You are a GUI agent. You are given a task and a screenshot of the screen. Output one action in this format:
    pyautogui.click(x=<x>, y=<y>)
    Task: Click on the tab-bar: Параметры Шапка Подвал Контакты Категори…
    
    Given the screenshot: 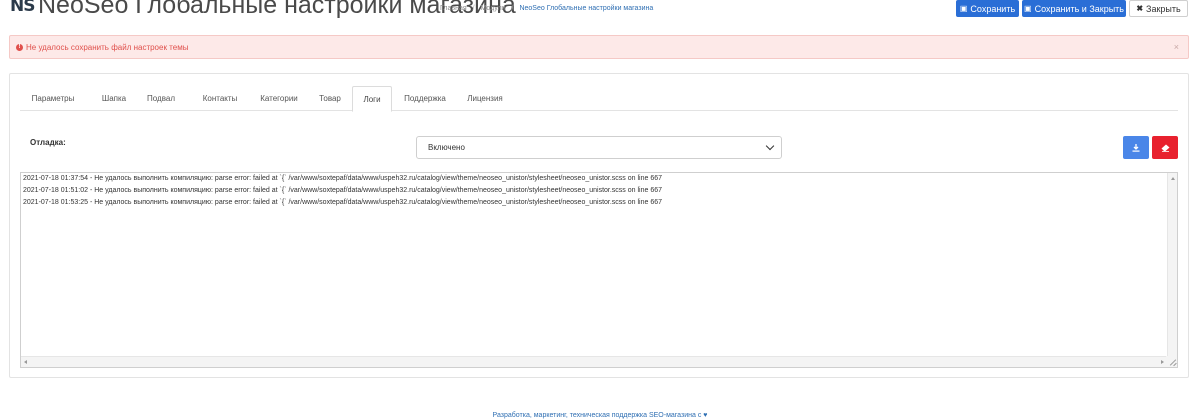 What is the action you would take?
    pyautogui.click(x=599, y=99)
    